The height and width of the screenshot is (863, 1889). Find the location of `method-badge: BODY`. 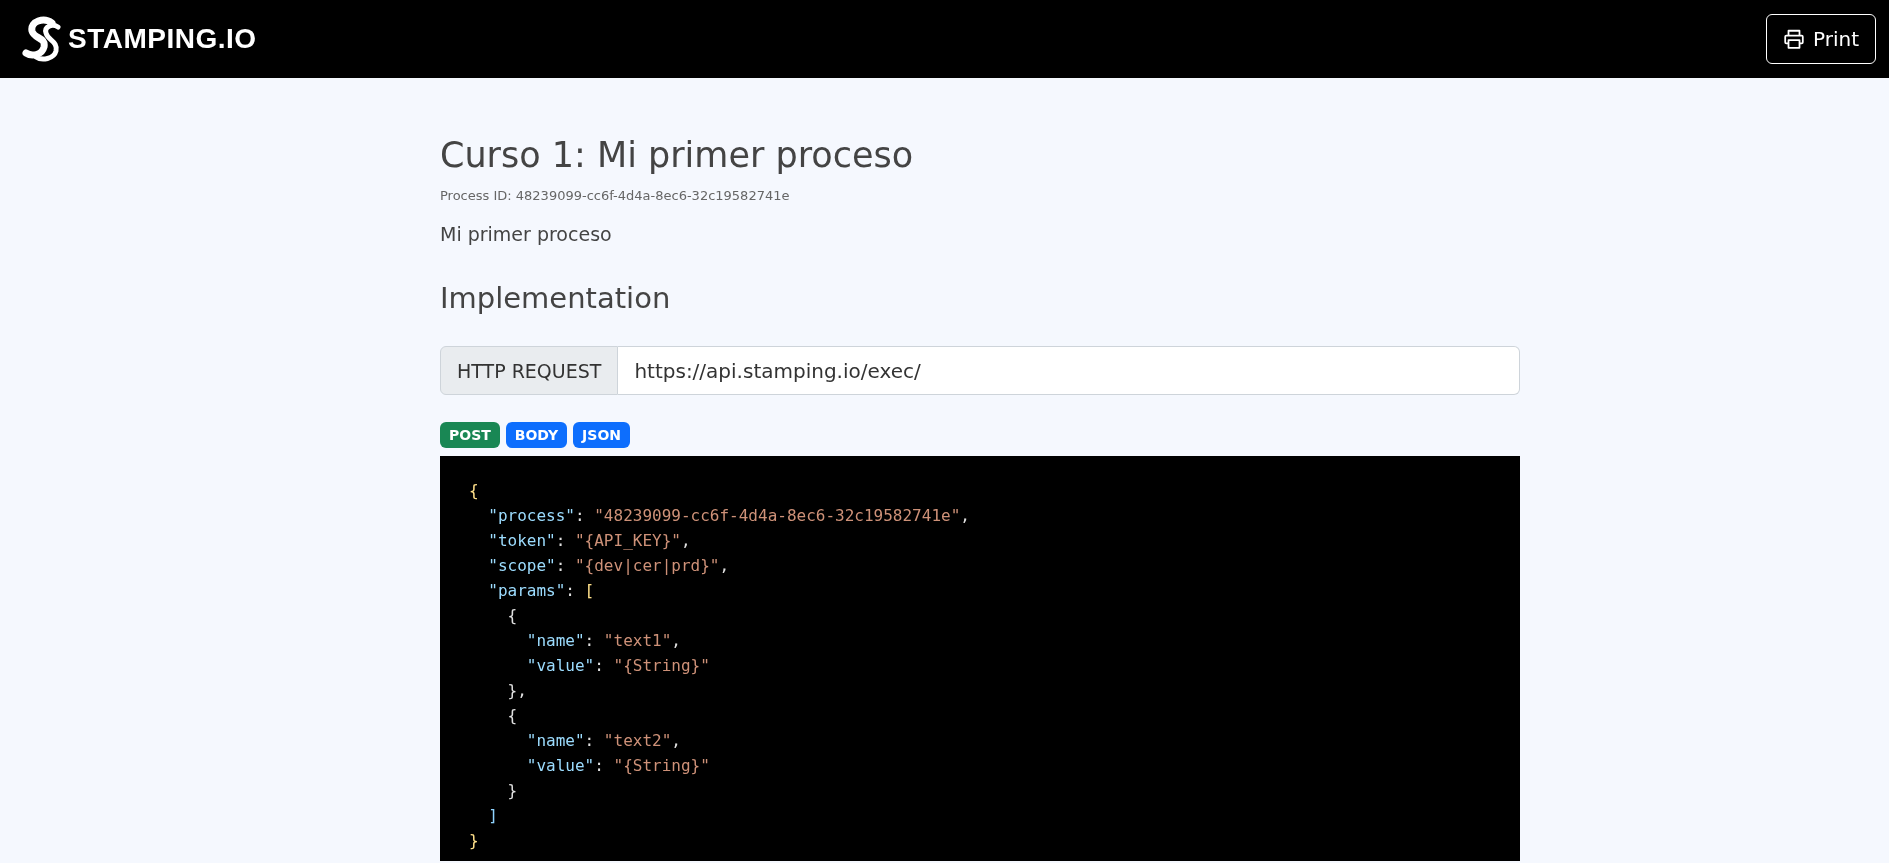

method-badge: BODY is located at coordinates (536, 435).